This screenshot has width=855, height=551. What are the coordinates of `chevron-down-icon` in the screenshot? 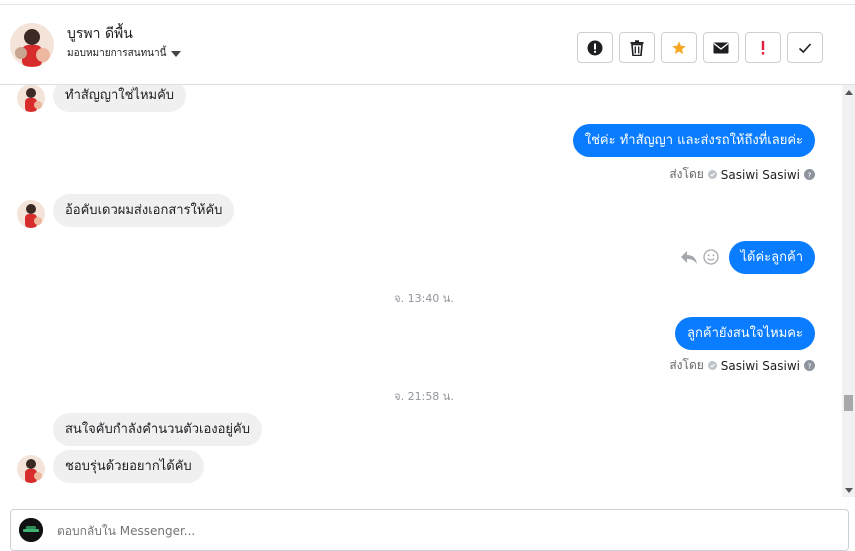 It's located at (176, 54).